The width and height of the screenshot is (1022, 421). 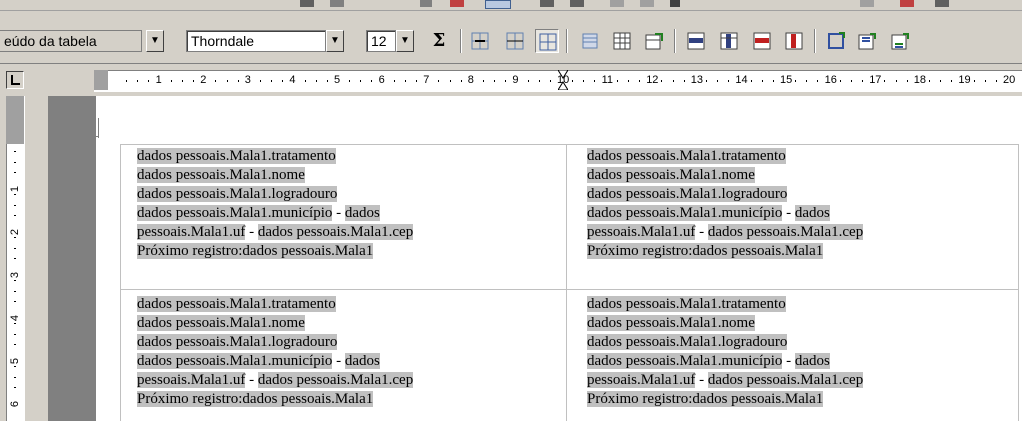 What do you see at coordinates (155, 41) in the screenshot?
I see `paragraph-style-dropdown-button: ▼` at bounding box center [155, 41].